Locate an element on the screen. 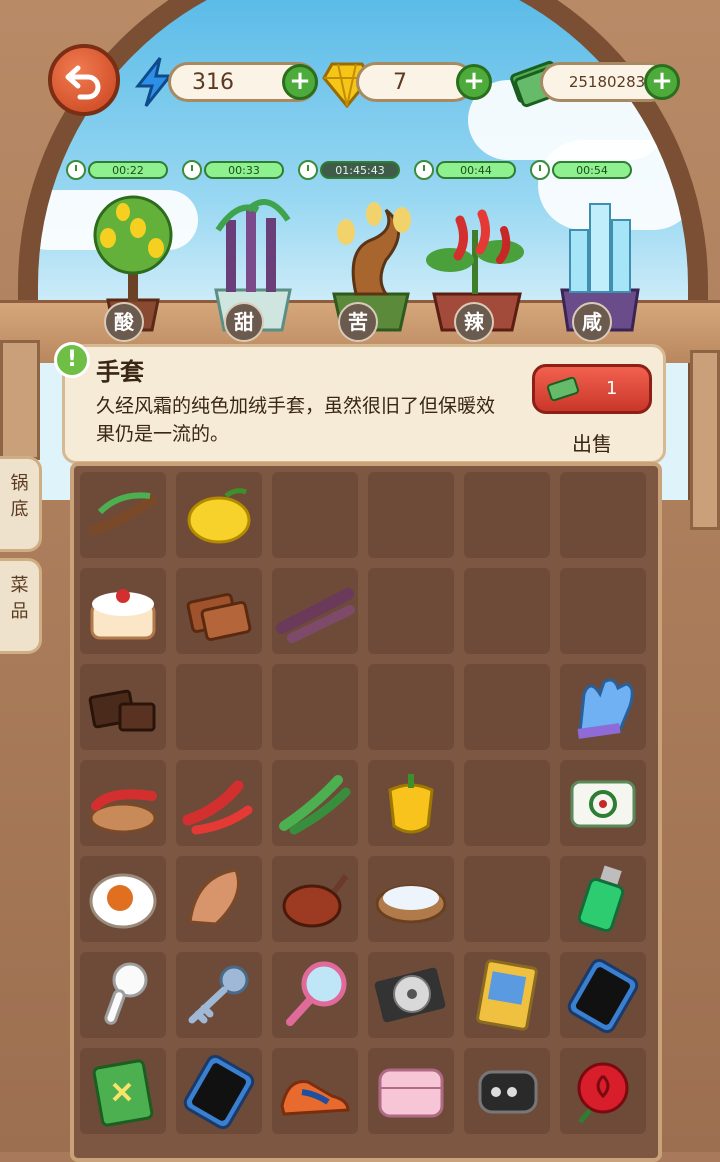  brown-sugar-icon is located at coordinates (219, 617).